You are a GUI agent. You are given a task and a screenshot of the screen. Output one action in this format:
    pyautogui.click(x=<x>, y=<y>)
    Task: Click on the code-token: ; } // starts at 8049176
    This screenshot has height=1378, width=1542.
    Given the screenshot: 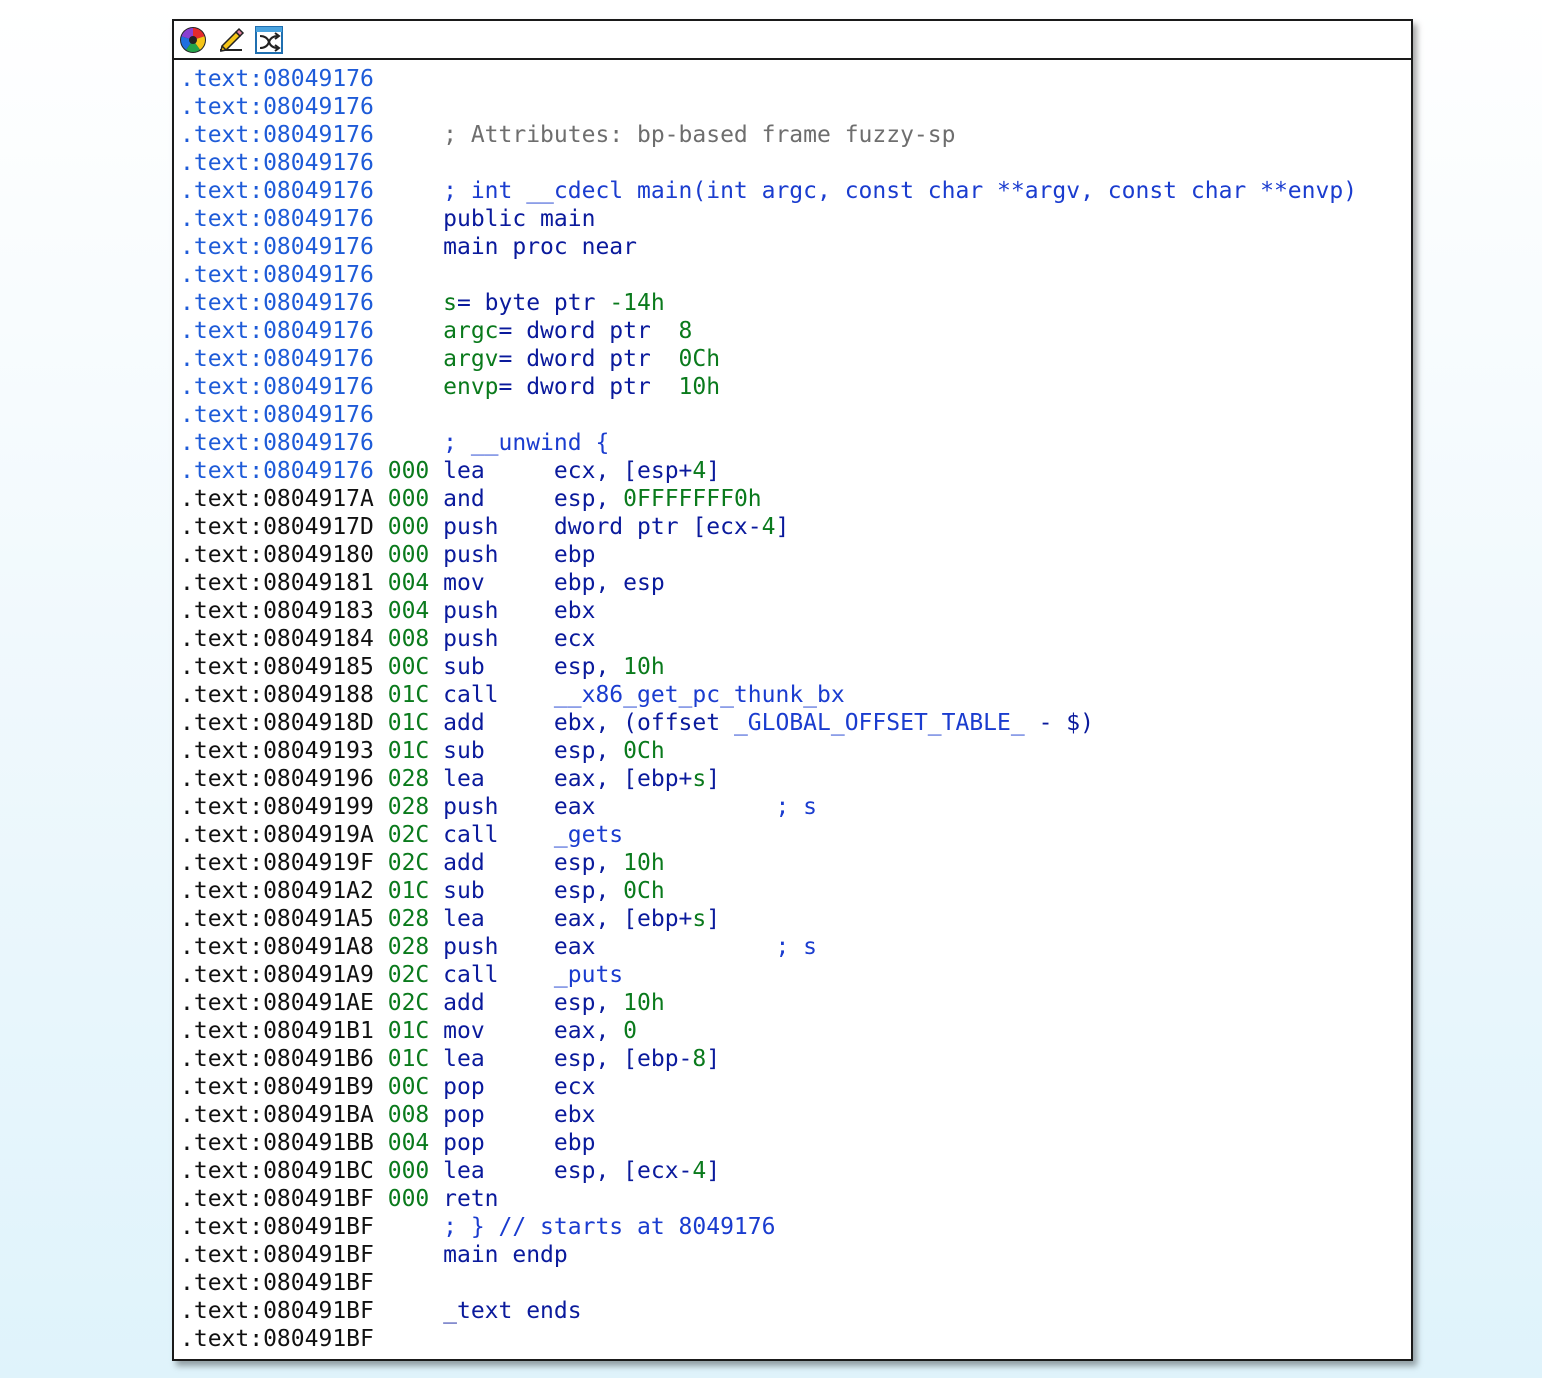 What is the action you would take?
    pyautogui.click(x=609, y=1227)
    